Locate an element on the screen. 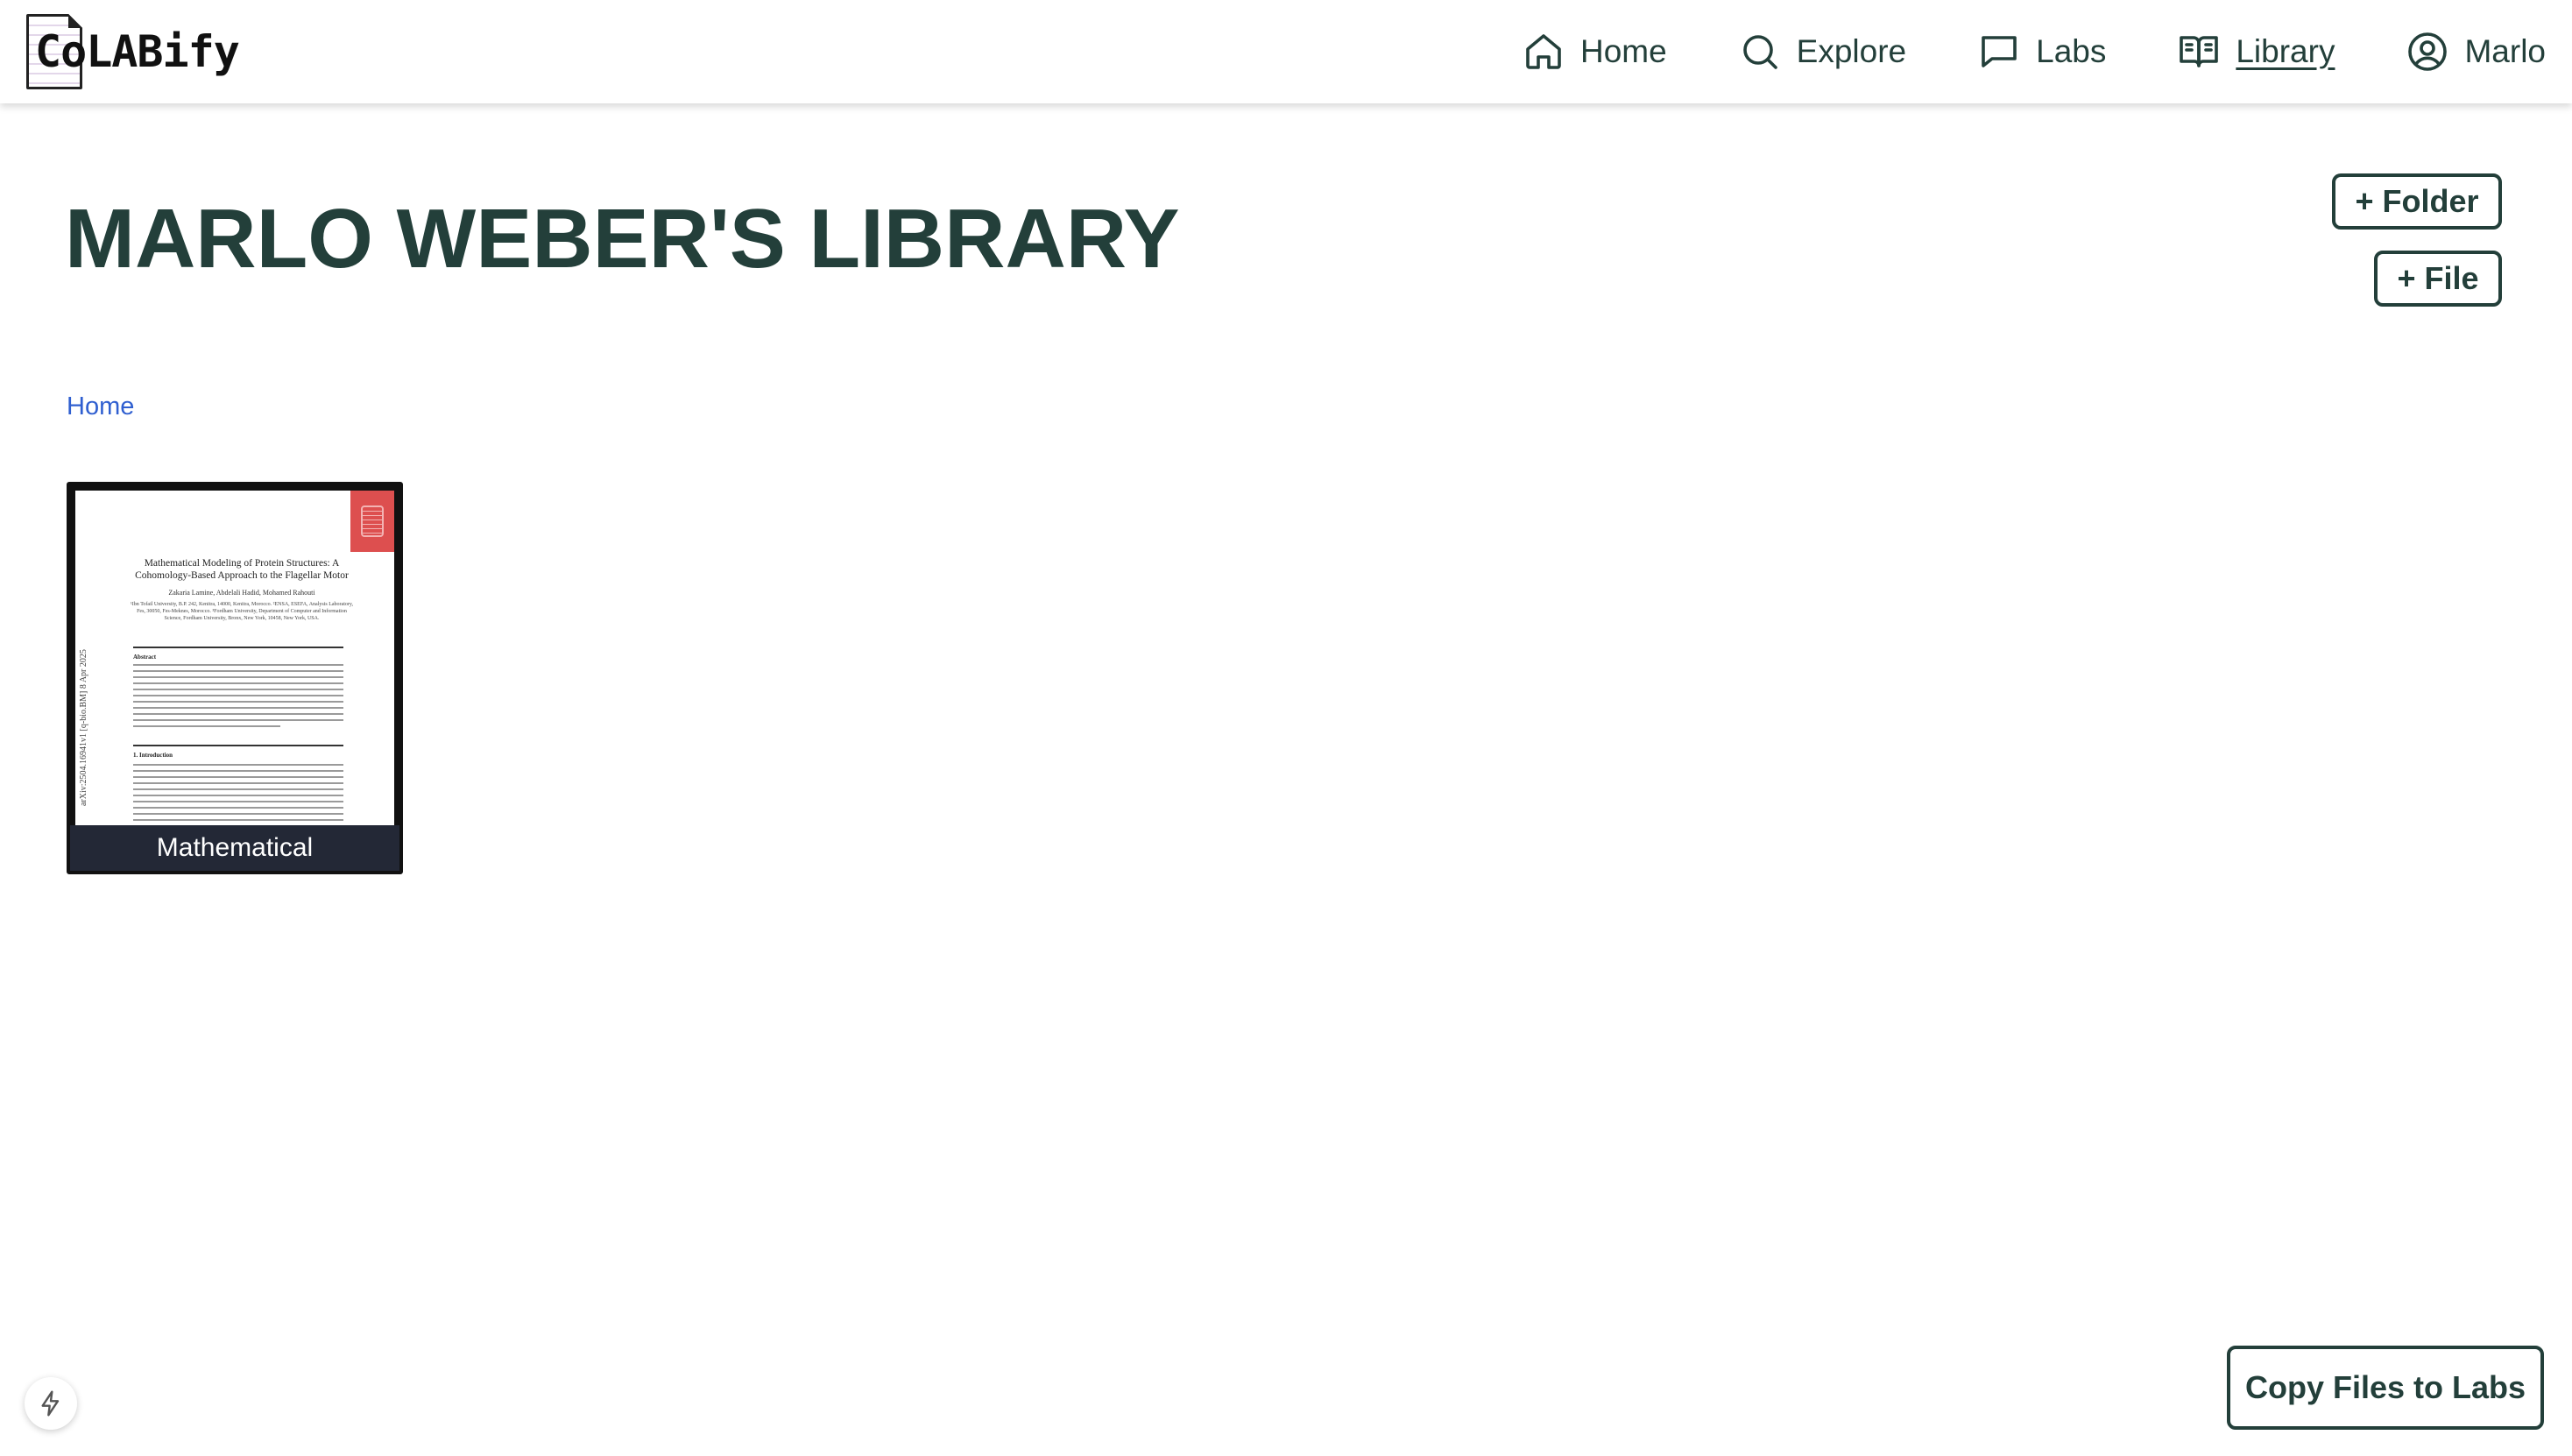  add-folder-button: + Folder is located at coordinates (2417, 201).